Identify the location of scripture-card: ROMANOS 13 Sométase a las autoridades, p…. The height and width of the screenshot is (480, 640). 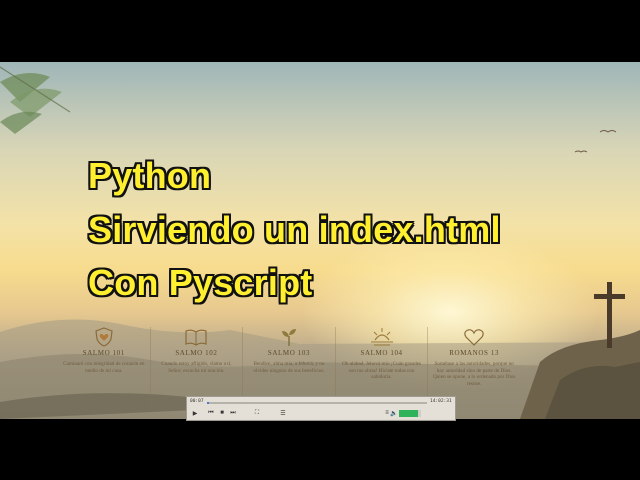
(474, 367).